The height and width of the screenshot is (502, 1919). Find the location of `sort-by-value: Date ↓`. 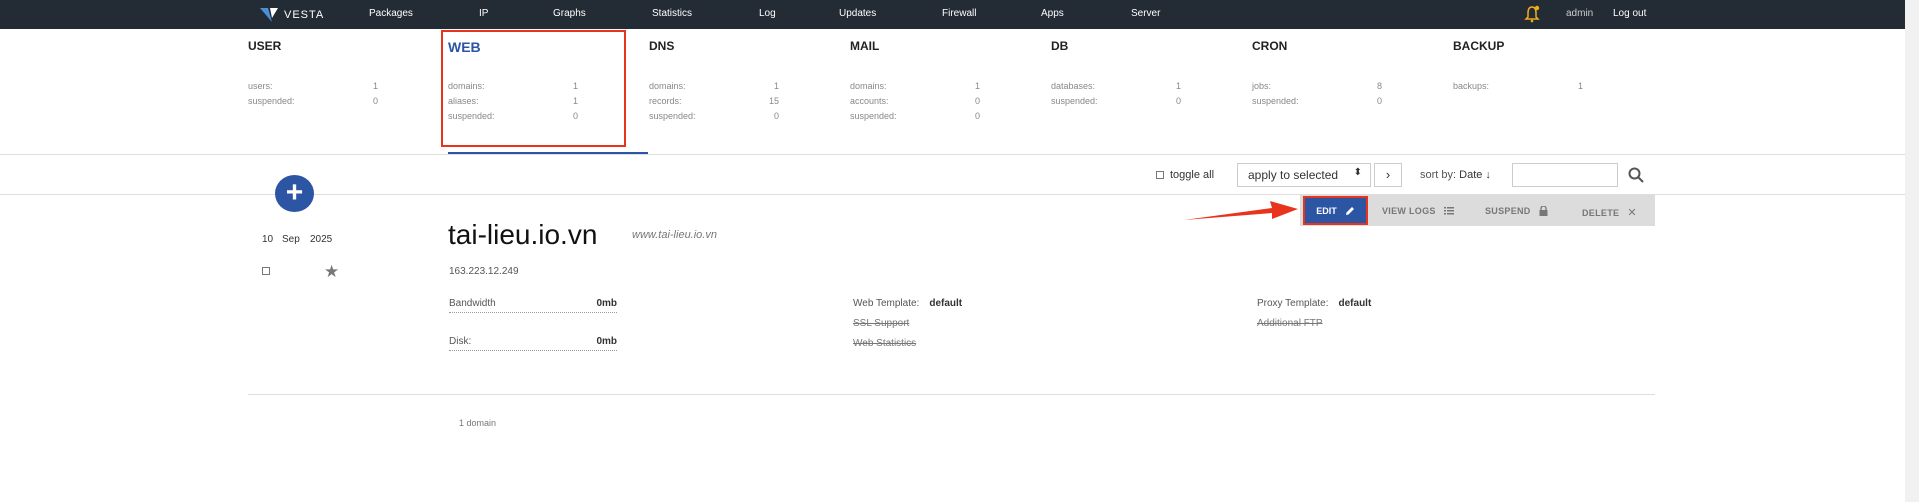

sort-by-value: Date ↓ is located at coordinates (1475, 175).